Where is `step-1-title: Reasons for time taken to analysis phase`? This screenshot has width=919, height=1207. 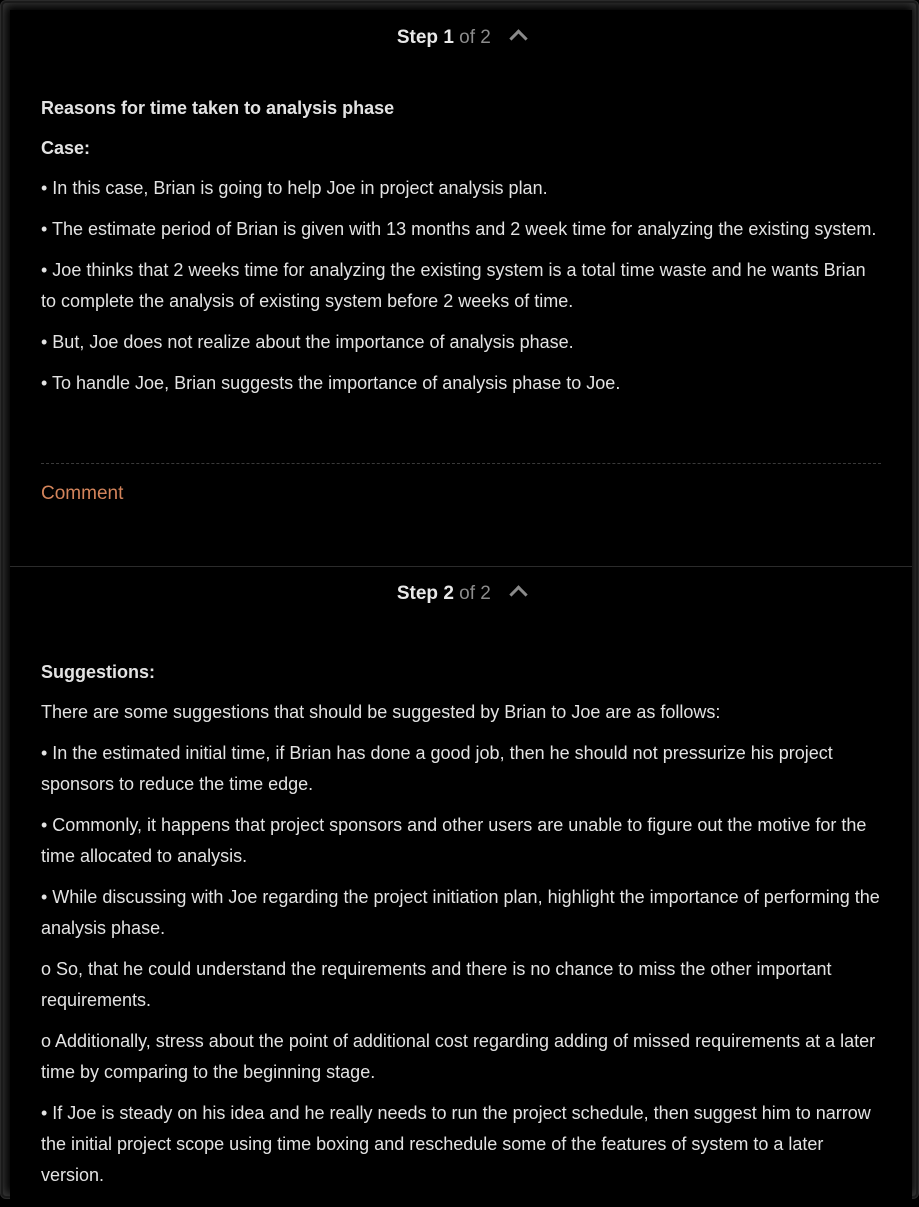 step-1-title: Reasons for time taken to analysis phase is located at coordinates (218, 108).